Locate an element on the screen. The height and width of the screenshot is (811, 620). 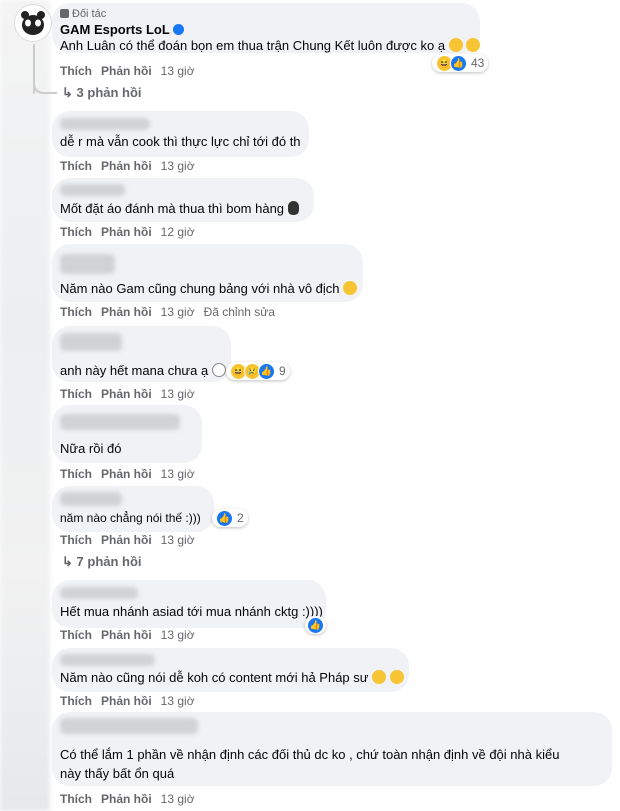
reaction-count: 👍 is located at coordinates (315, 625).